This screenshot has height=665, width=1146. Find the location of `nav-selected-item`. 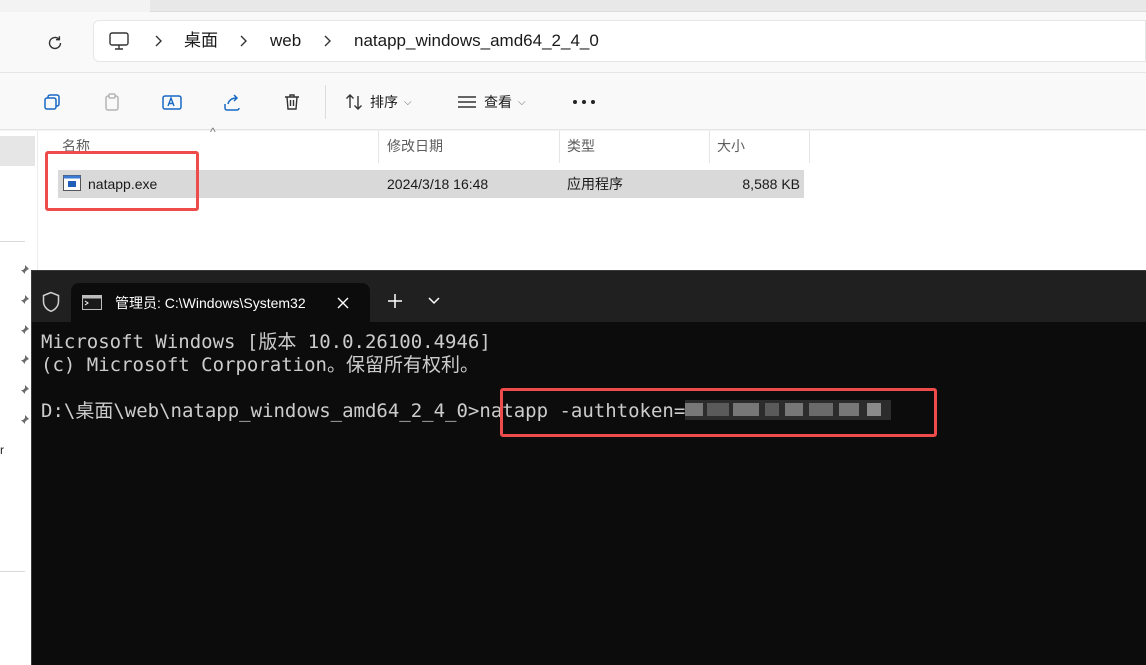

nav-selected-item is located at coordinates (17, 151).